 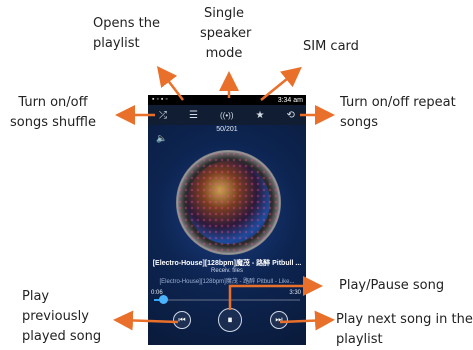 I want to click on track-count: 50/201, so click(x=227, y=129).